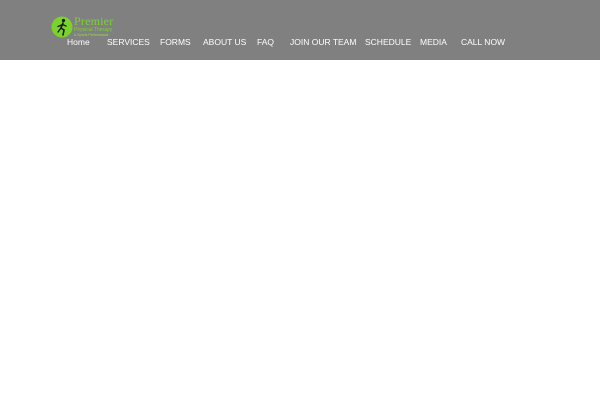 This screenshot has height=400, width=600. Describe the element at coordinates (483, 42) in the screenshot. I see `nav-item-call-now: CALL NOW` at that location.